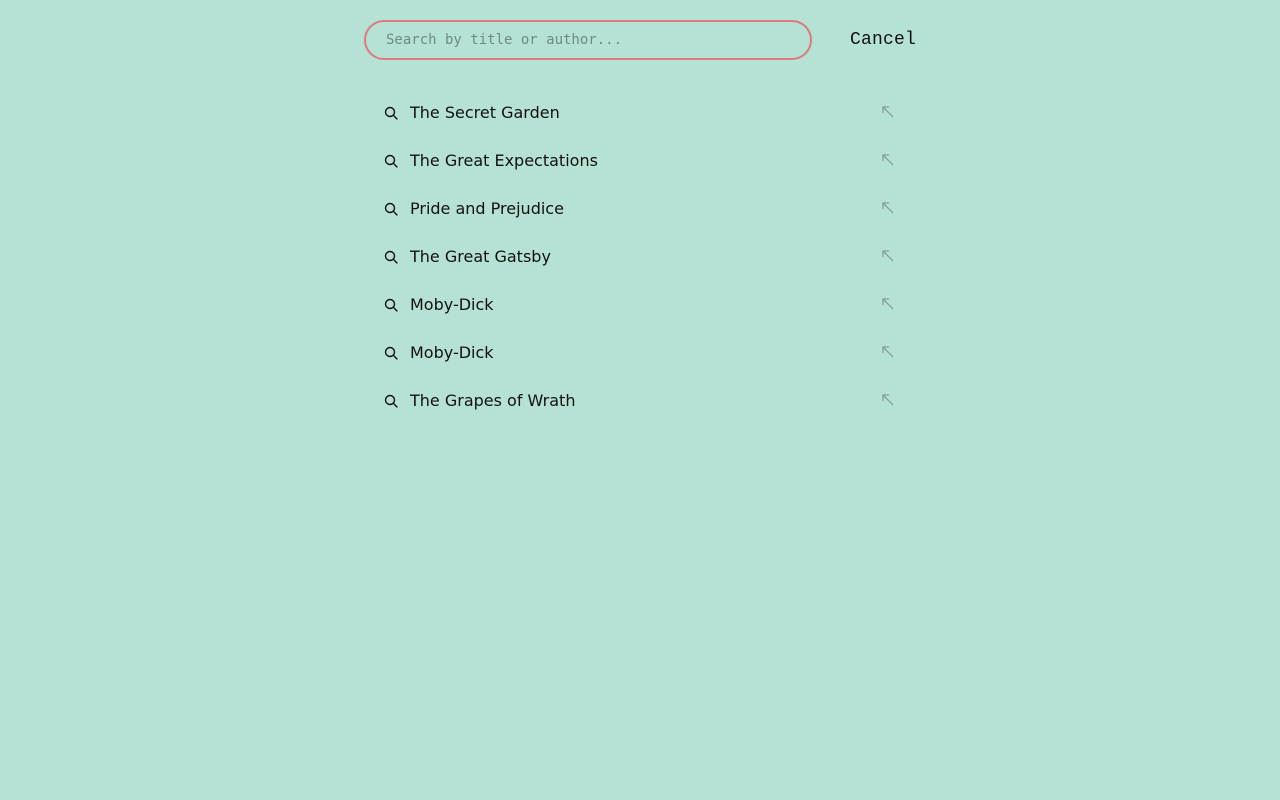 The image size is (1280, 800). Describe the element at coordinates (493, 400) in the screenshot. I see `suggestion-label: The Grapes of Wrath` at that location.